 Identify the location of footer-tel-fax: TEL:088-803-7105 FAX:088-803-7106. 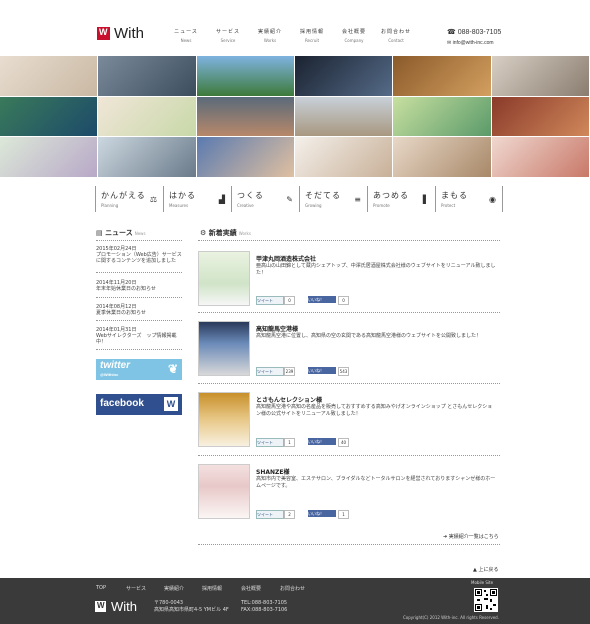
(264, 606).